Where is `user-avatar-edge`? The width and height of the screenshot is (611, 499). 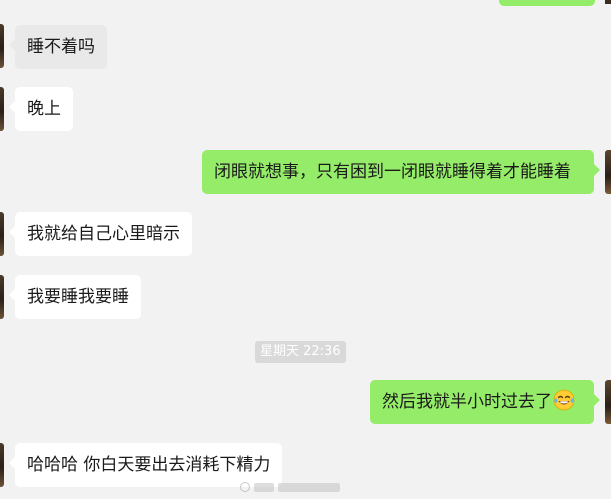
user-avatar-edge is located at coordinates (608, 2).